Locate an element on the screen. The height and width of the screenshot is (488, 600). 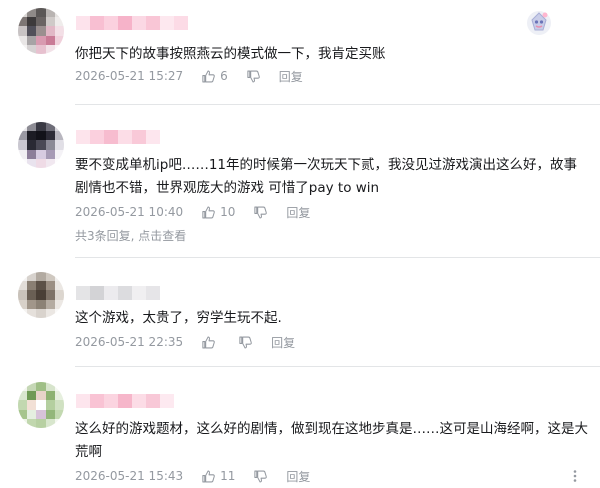
view-replies-link: 共3条回复, 点击查看 is located at coordinates (130, 235).